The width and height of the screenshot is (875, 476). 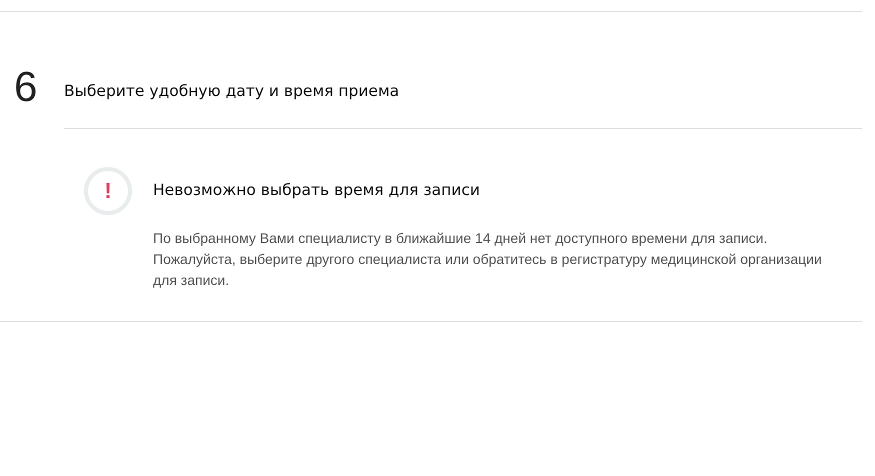 What do you see at coordinates (232, 91) in the screenshot?
I see `step-title: Выберите удобную дату и время приема` at bounding box center [232, 91].